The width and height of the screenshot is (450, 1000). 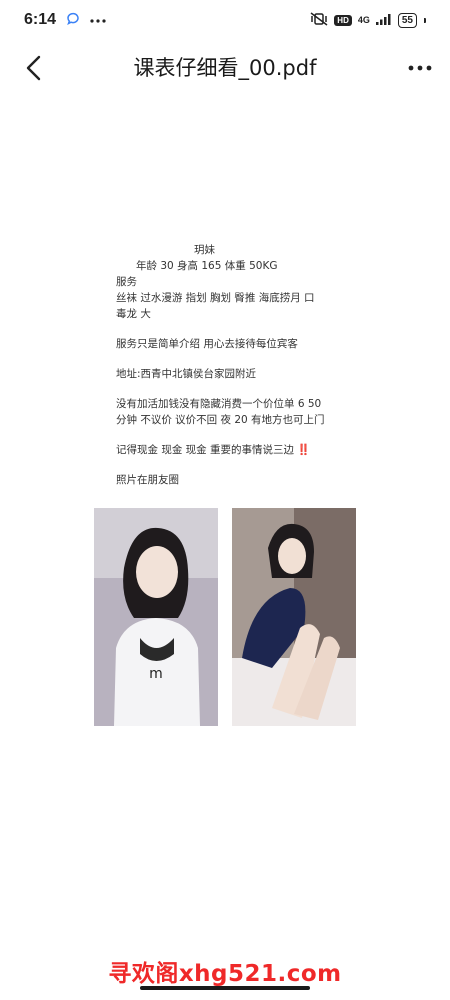 I want to click on more-options-button, so click(x=420, y=68).